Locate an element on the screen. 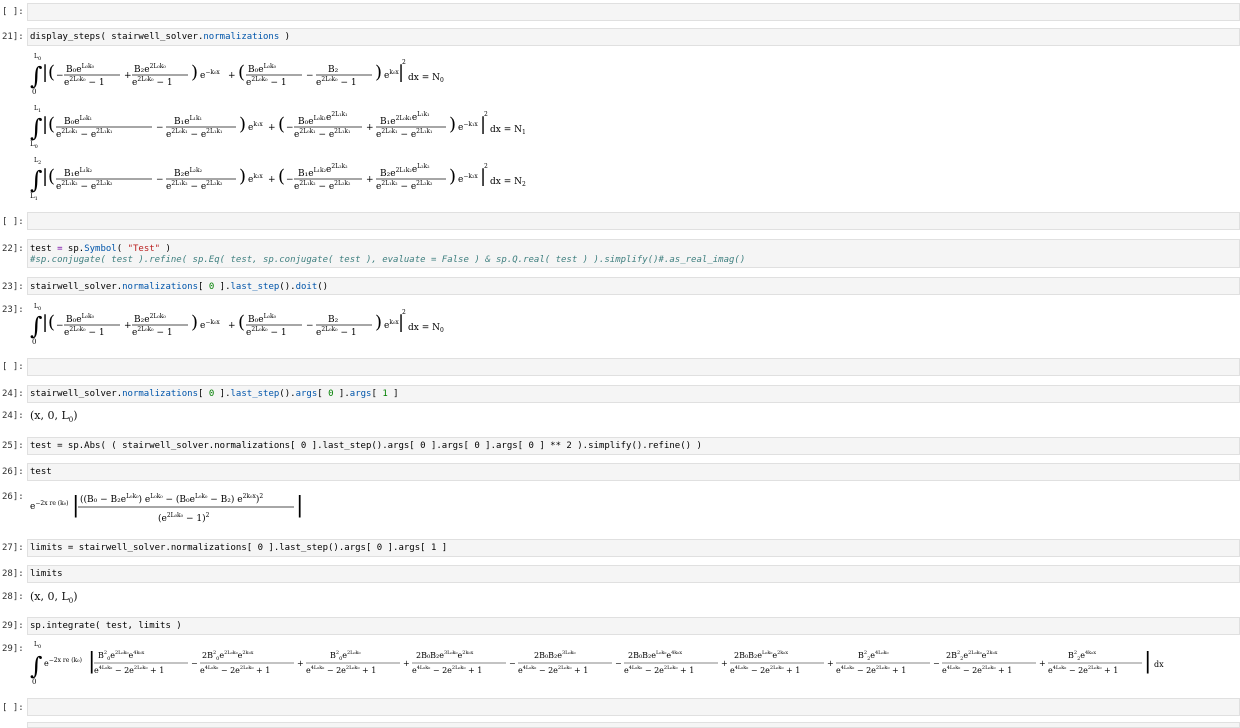 Image resolution: width=1240 pixels, height=728 pixels. svg-text: e−k₀x is located at coordinates (210, 75).